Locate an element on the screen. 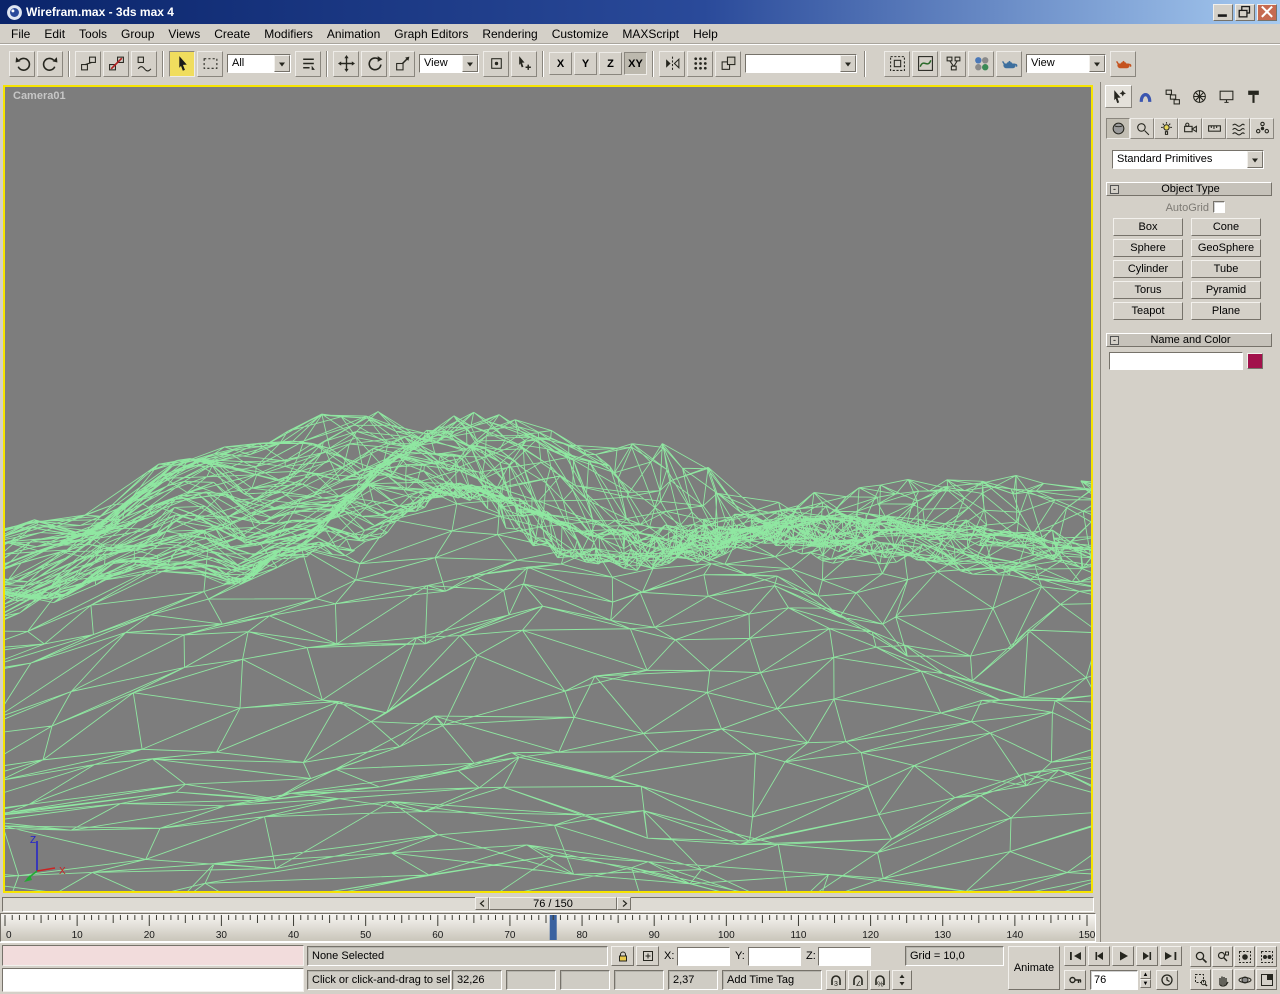  zoom-all-button is located at coordinates (1222, 956).